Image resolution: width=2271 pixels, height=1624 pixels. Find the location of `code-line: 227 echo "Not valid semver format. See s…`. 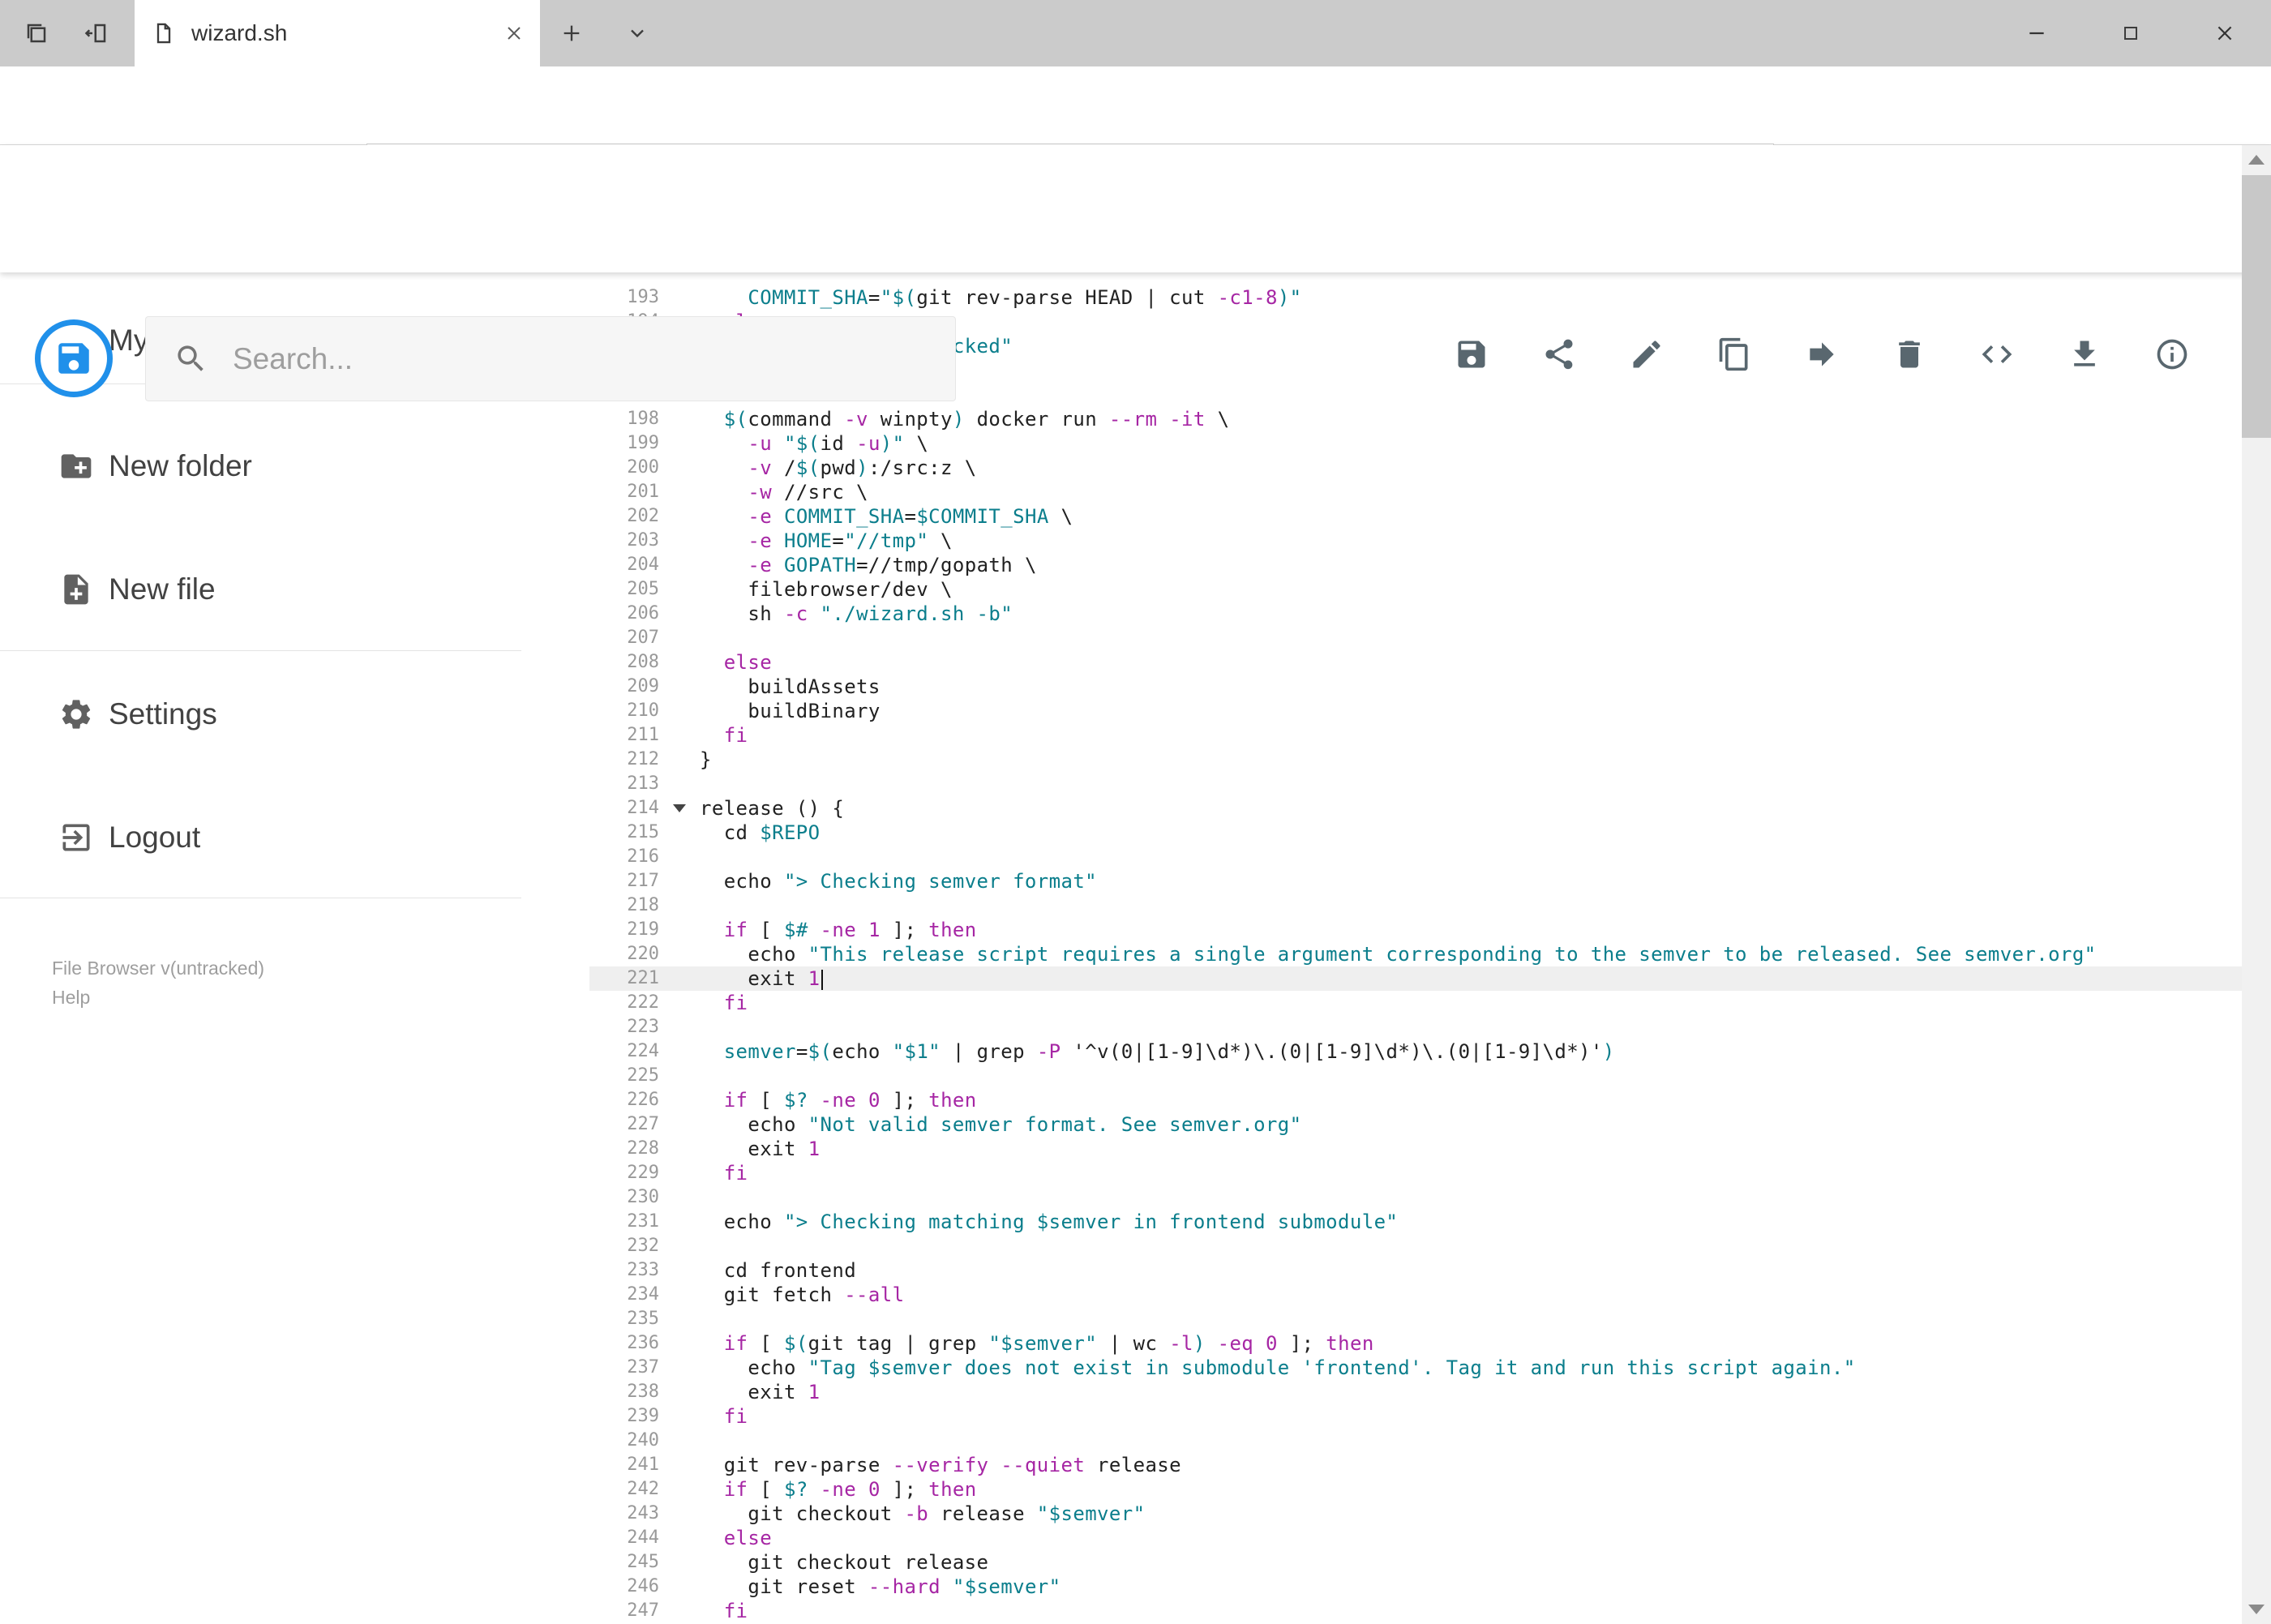

code-line: 227 echo "Not valid semver format. See s… is located at coordinates (1416, 1125).